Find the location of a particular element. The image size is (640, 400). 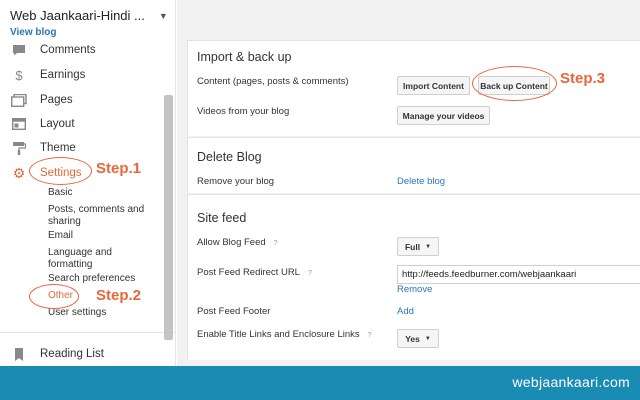

comment-icon is located at coordinates (19, 50).